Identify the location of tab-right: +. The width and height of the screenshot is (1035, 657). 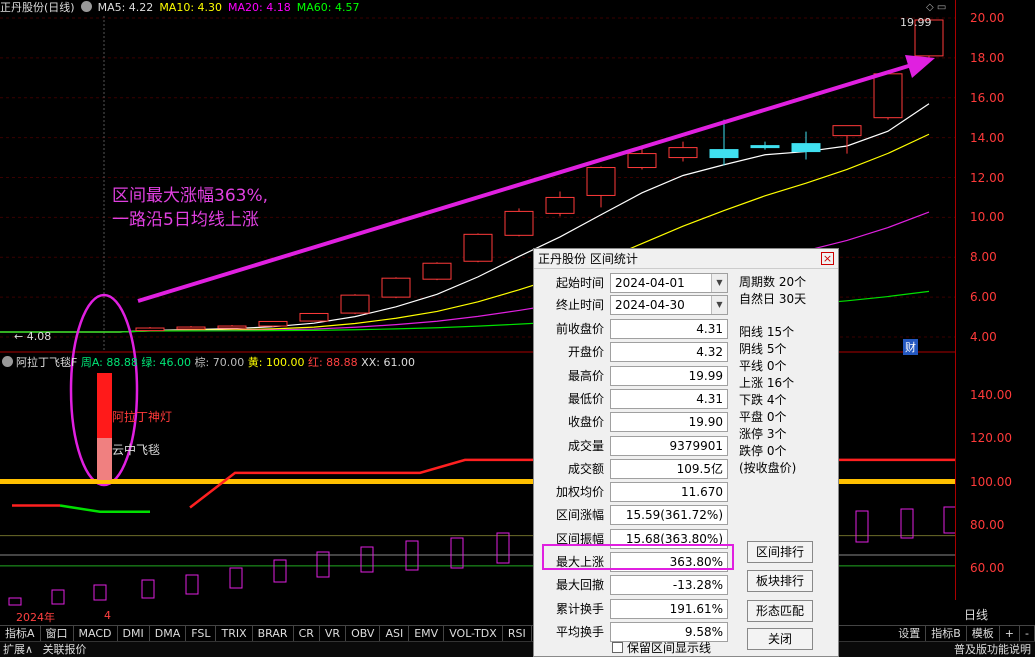
(1010, 633).